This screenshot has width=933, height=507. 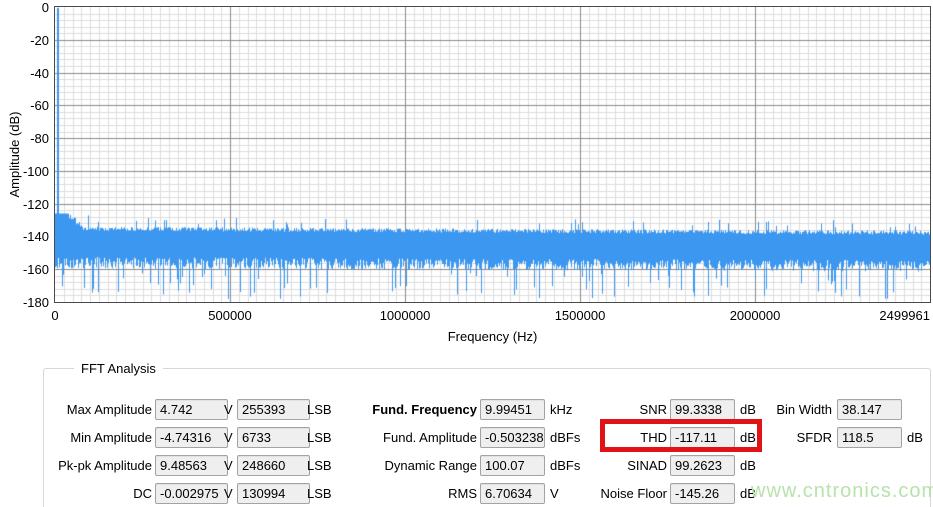 What do you see at coordinates (319, 493) in the screenshot?
I see `dc-lsb-unit: LSB` at bounding box center [319, 493].